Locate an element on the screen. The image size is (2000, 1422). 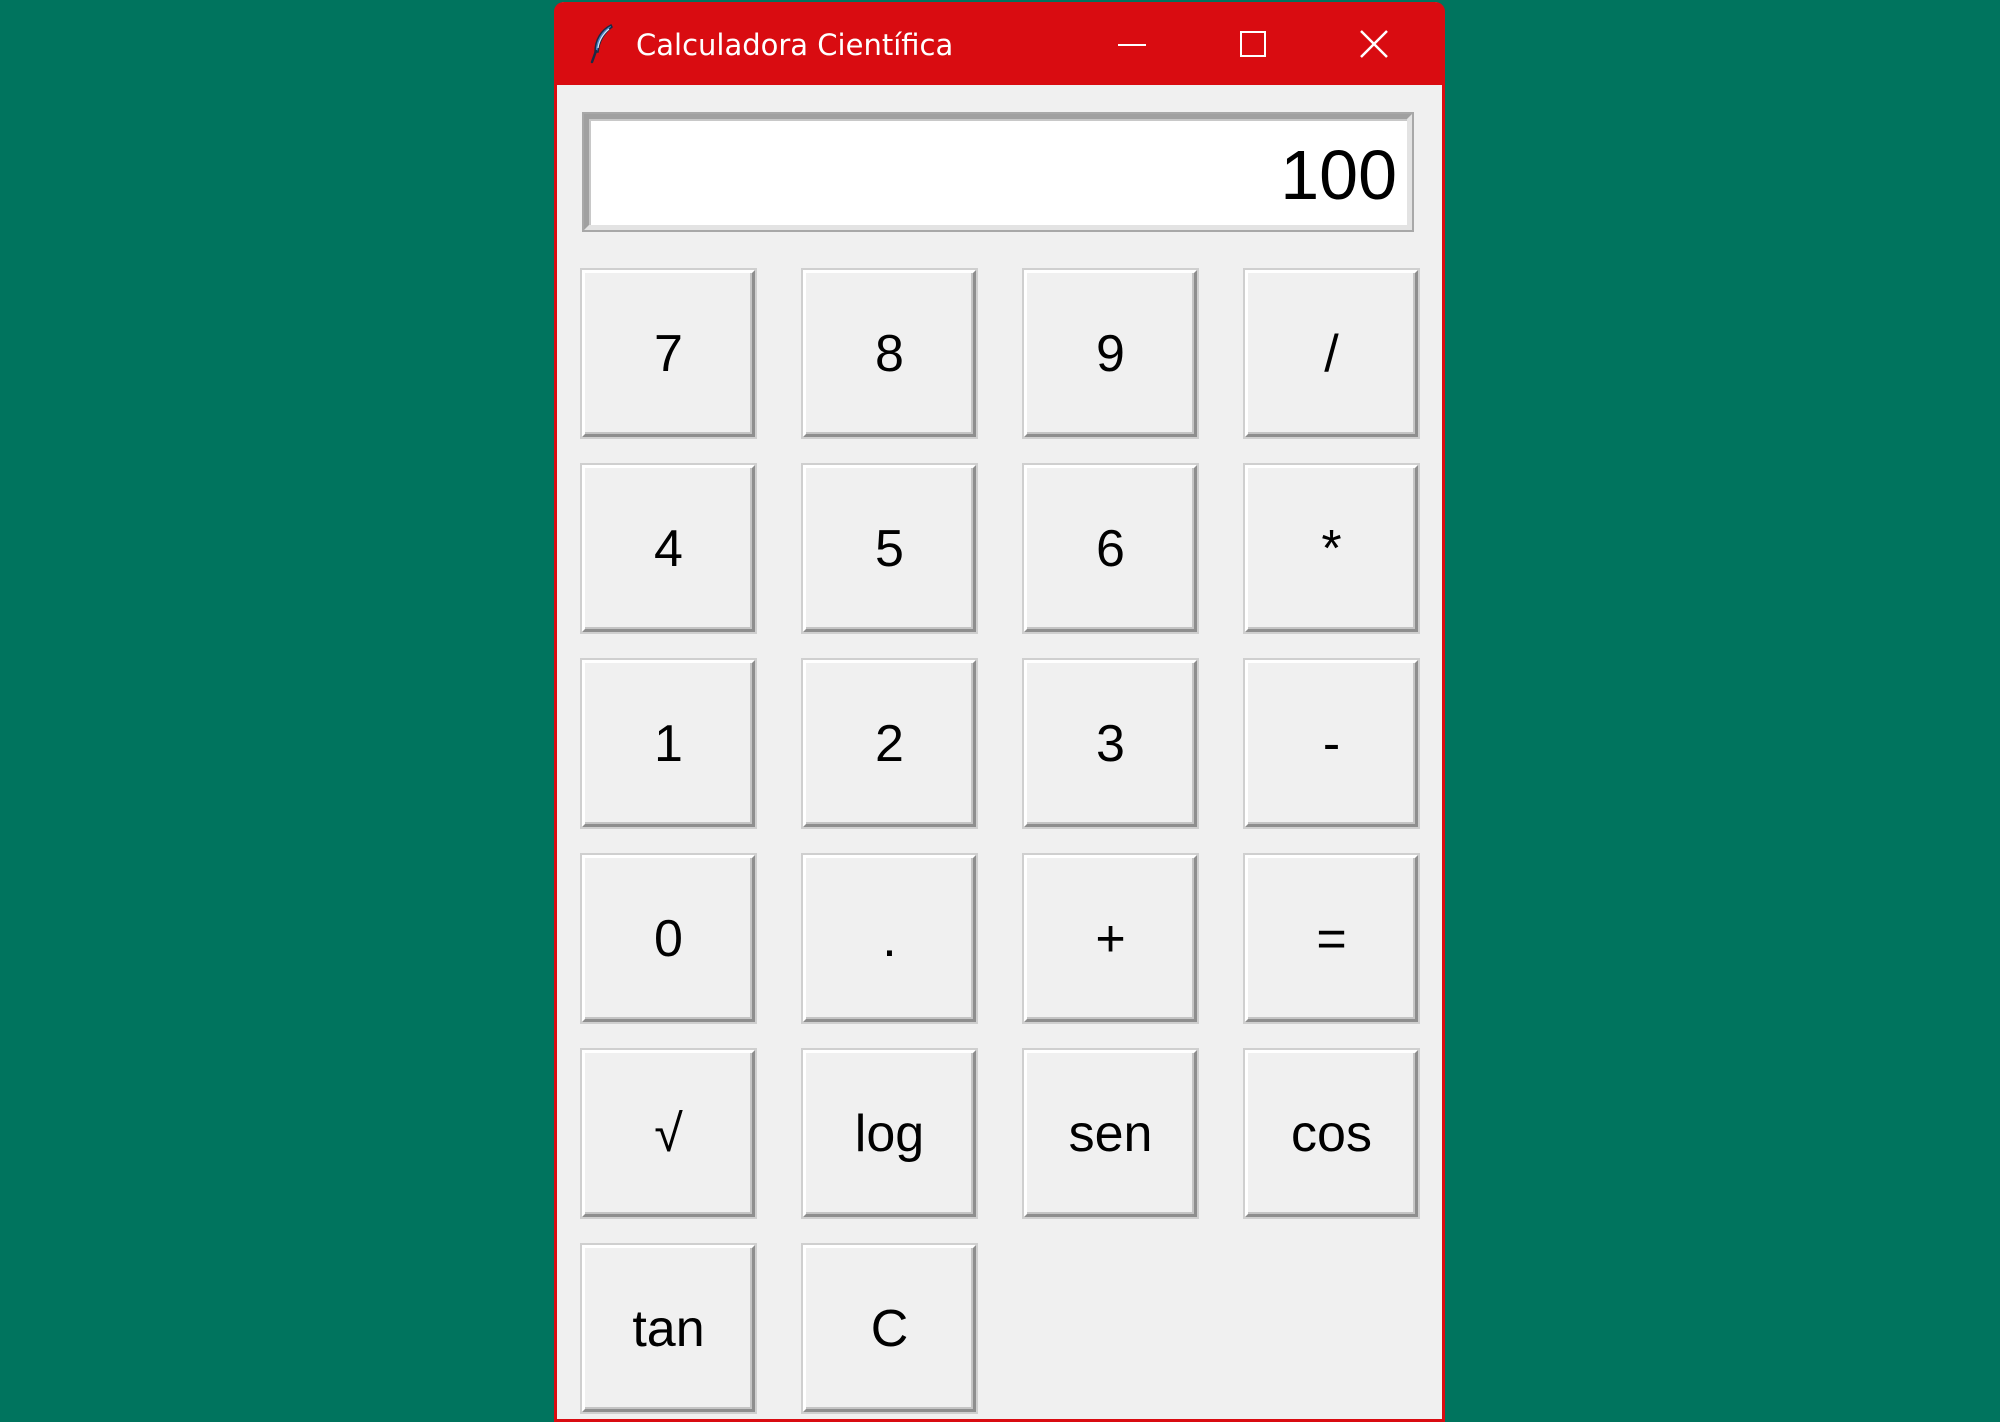
close-icon is located at coordinates (1374, 43).